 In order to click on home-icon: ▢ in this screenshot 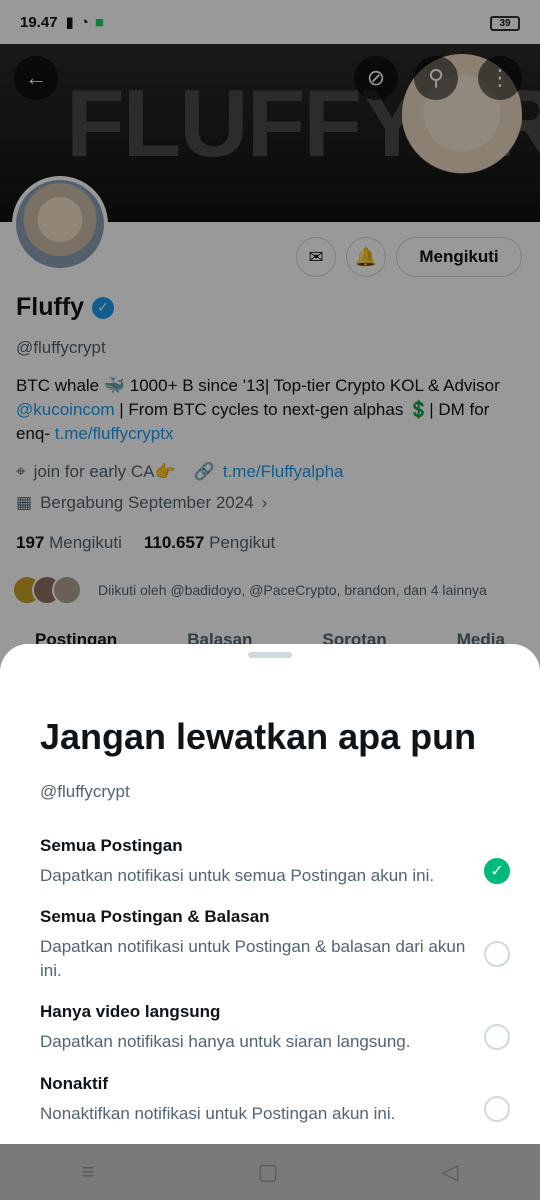, I will do `click(268, 1172)`.